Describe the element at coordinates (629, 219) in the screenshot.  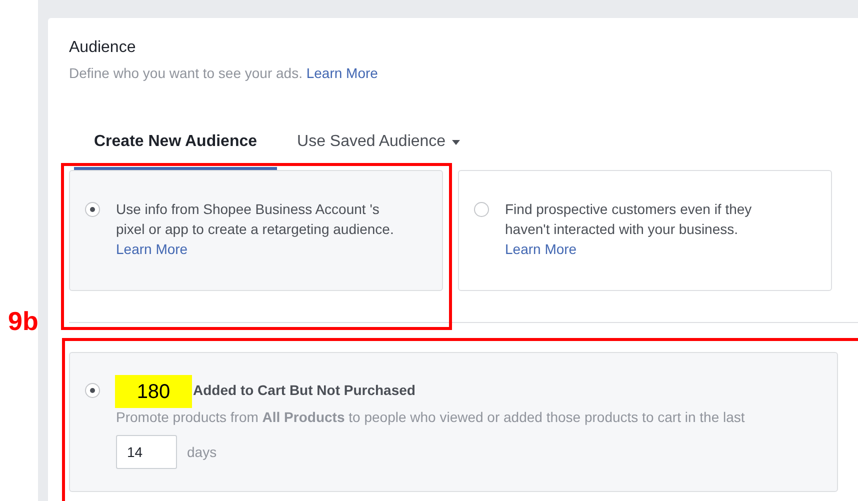
I see `option-description: Find prospective customers even if they haven't interacted with your business.` at that location.